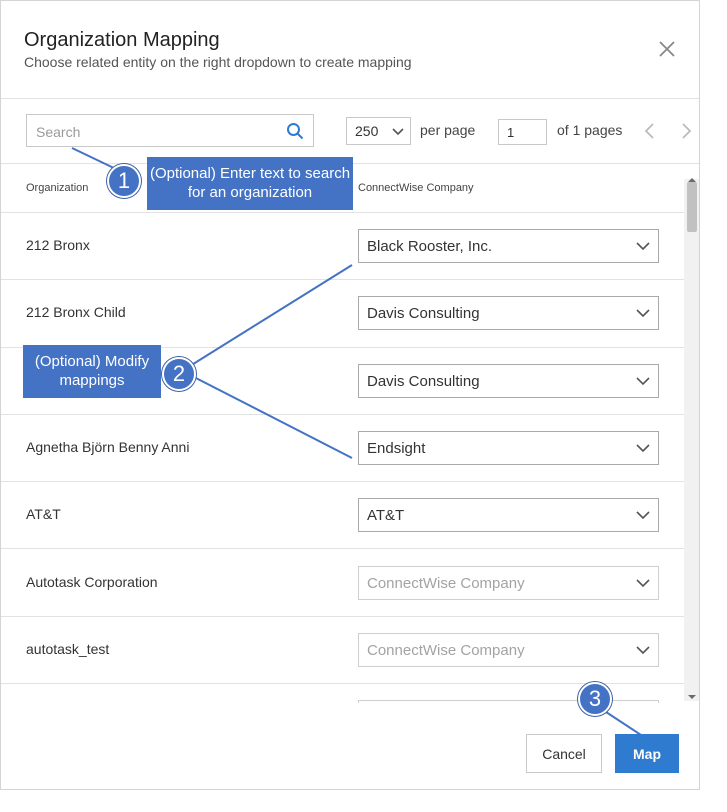 The image size is (727, 812). Describe the element at coordinates (508, 701) in the screenshot. I see `company-dropdown-partial` at that location.